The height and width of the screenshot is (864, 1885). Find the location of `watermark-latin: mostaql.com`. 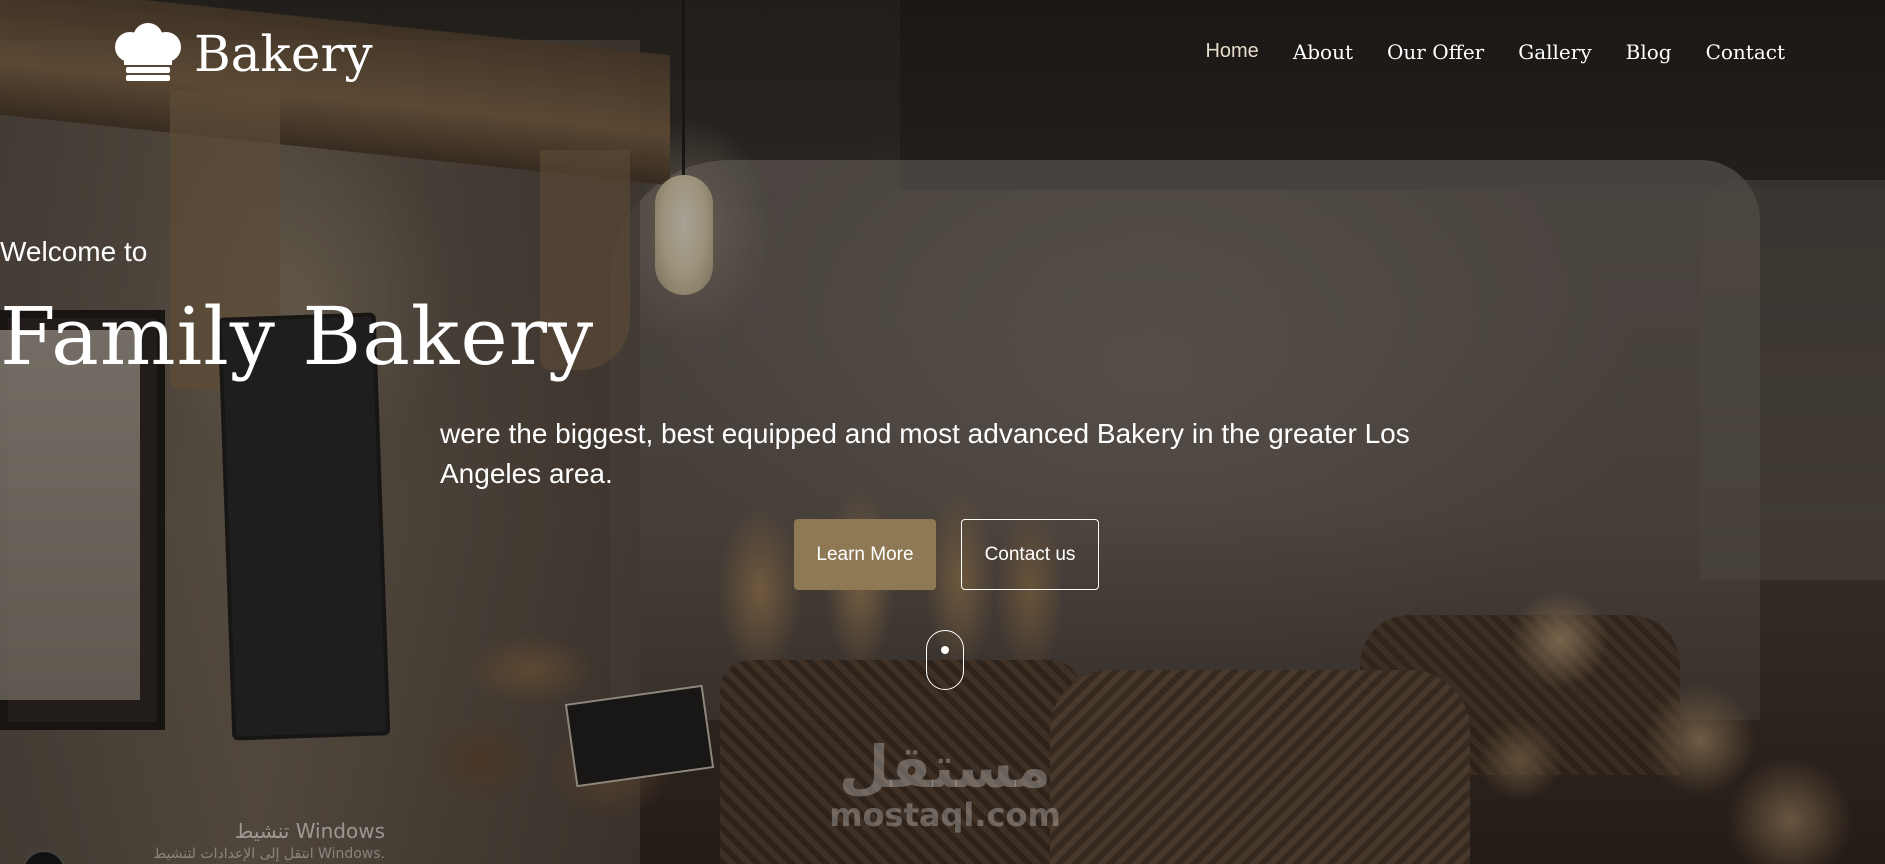

watermark-latin: mostaql.com is located at coordinates (945, 815).